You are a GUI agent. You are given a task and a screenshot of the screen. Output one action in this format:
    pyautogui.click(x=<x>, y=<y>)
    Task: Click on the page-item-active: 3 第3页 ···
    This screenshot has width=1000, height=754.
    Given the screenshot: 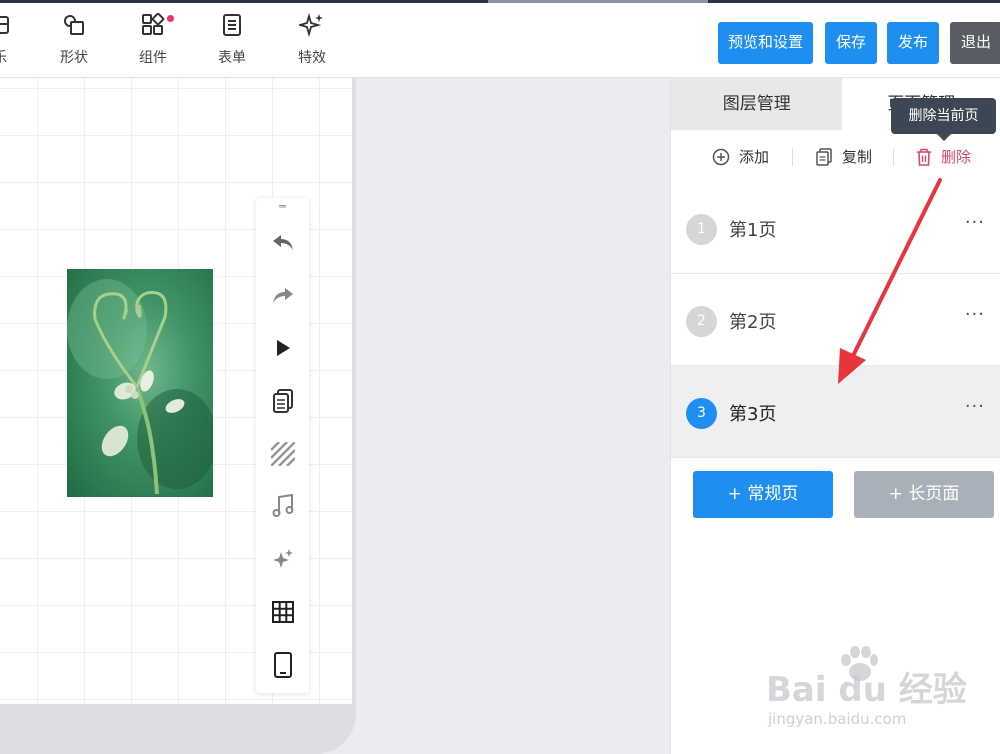 What is the action you would take?
    pyautogui.click(x=835, y=412)
    